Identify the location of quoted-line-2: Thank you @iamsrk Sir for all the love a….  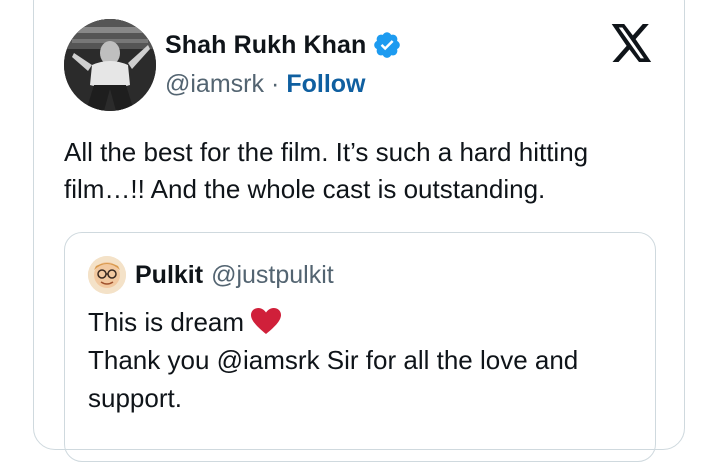
(333, 379).